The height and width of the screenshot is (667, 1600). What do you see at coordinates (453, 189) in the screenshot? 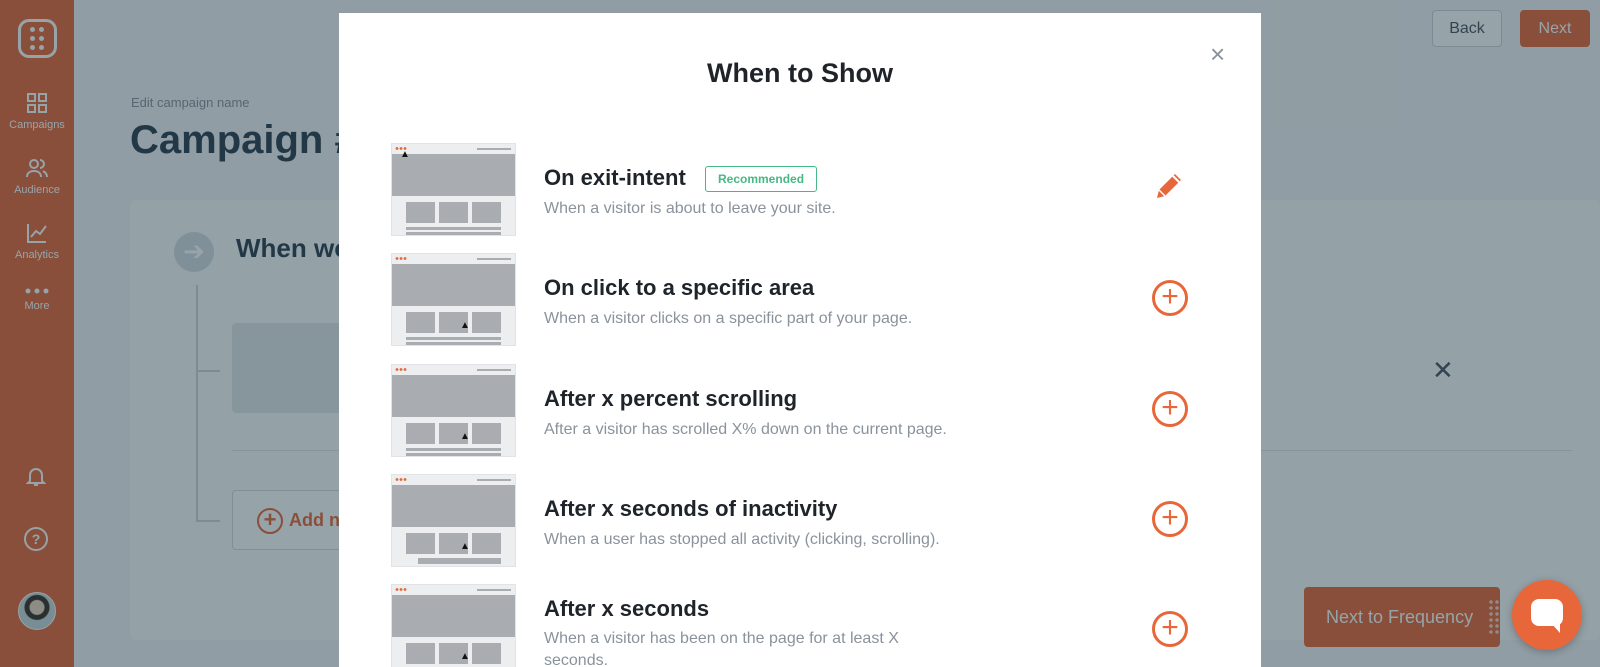
I see `exit-intent-thumbnail: ▲` at bounding box center [453, 189].